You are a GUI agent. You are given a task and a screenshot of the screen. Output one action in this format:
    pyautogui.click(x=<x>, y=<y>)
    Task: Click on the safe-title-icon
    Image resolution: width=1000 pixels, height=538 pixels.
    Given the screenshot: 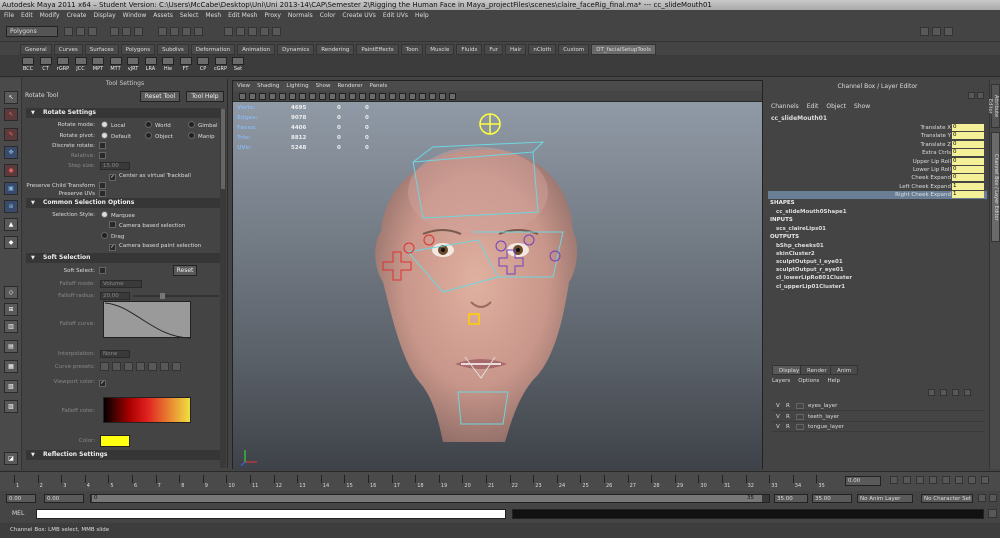 What is the action you would take?
    pyautogui.click(x=352, y=96)
    